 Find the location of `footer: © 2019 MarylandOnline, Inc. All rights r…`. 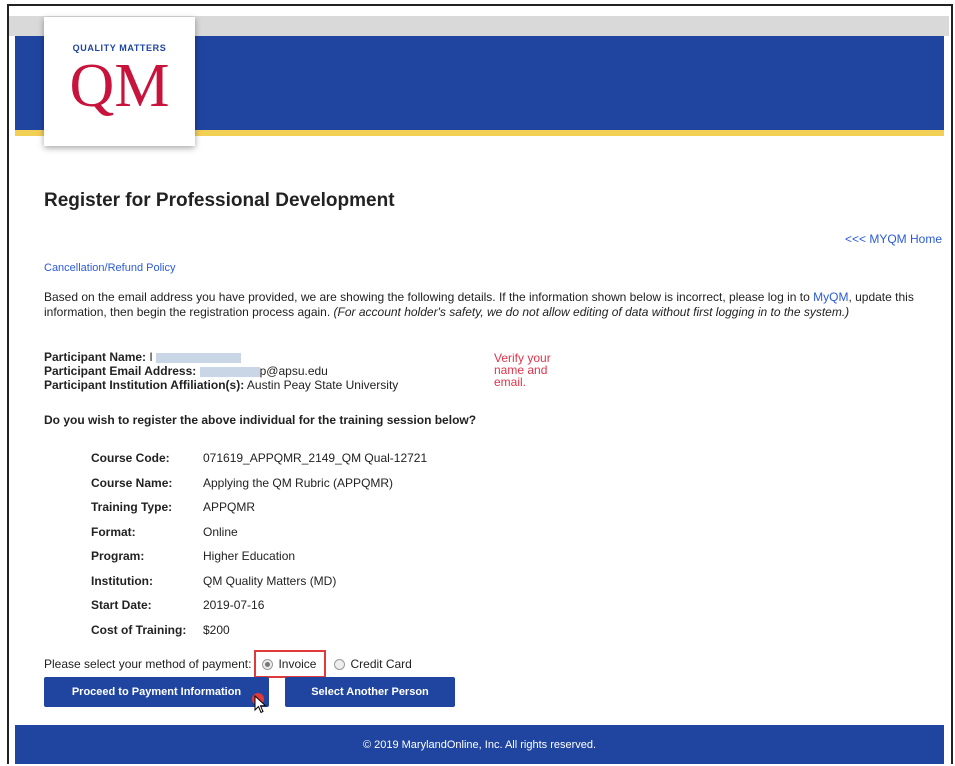

footer: © 2019 MarylandOnline, Inc. All rights r… is located at coordinates (479, 744).